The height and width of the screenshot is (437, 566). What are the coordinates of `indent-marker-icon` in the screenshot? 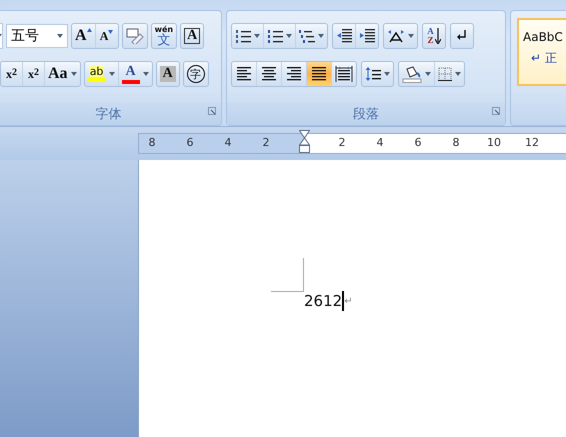 It's located at (304, 141).